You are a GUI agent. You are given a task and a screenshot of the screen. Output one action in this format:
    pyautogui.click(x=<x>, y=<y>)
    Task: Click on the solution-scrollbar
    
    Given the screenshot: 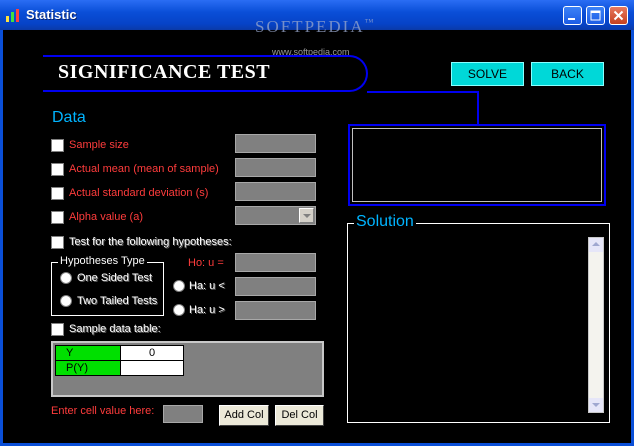 What is the action you would take?
    pyautogui.click(x=596, y=325)
    